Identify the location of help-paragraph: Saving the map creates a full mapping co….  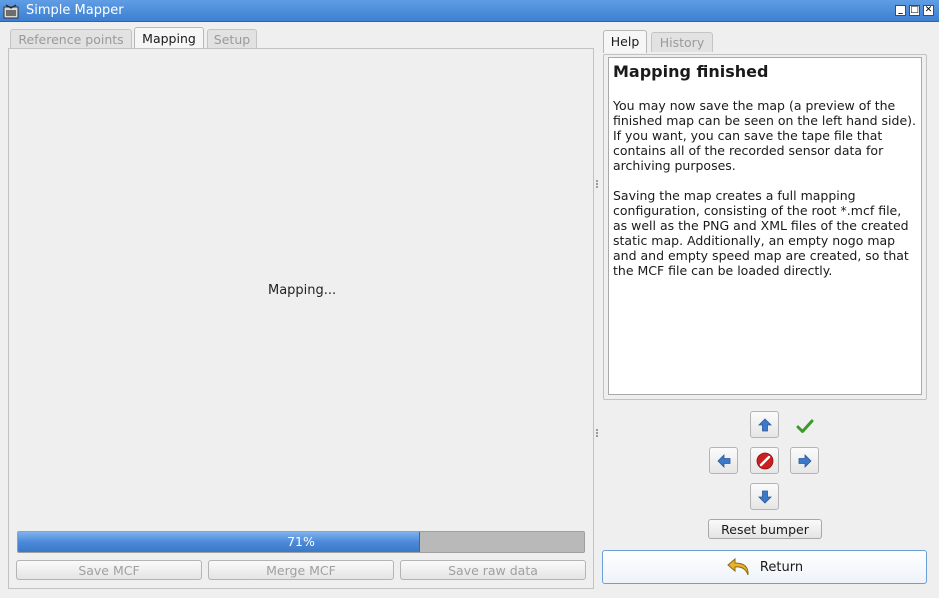
(761, 233).